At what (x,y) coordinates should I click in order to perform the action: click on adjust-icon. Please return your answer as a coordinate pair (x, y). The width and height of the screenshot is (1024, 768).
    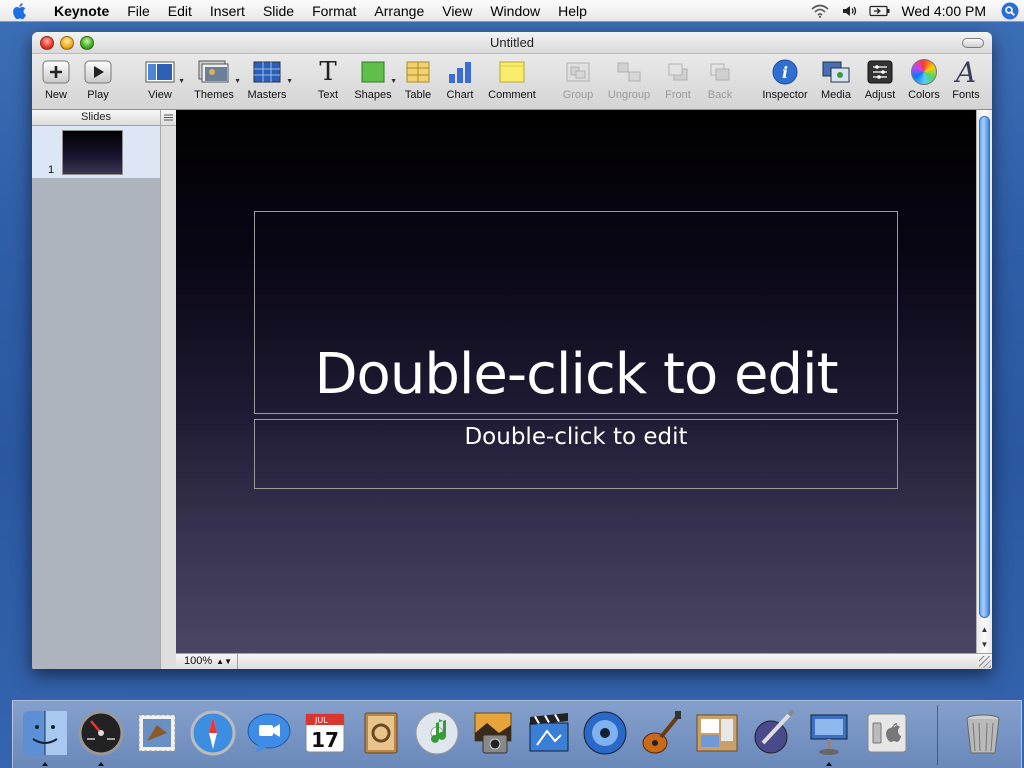
    Looking at the image, I should click on (880, 72).